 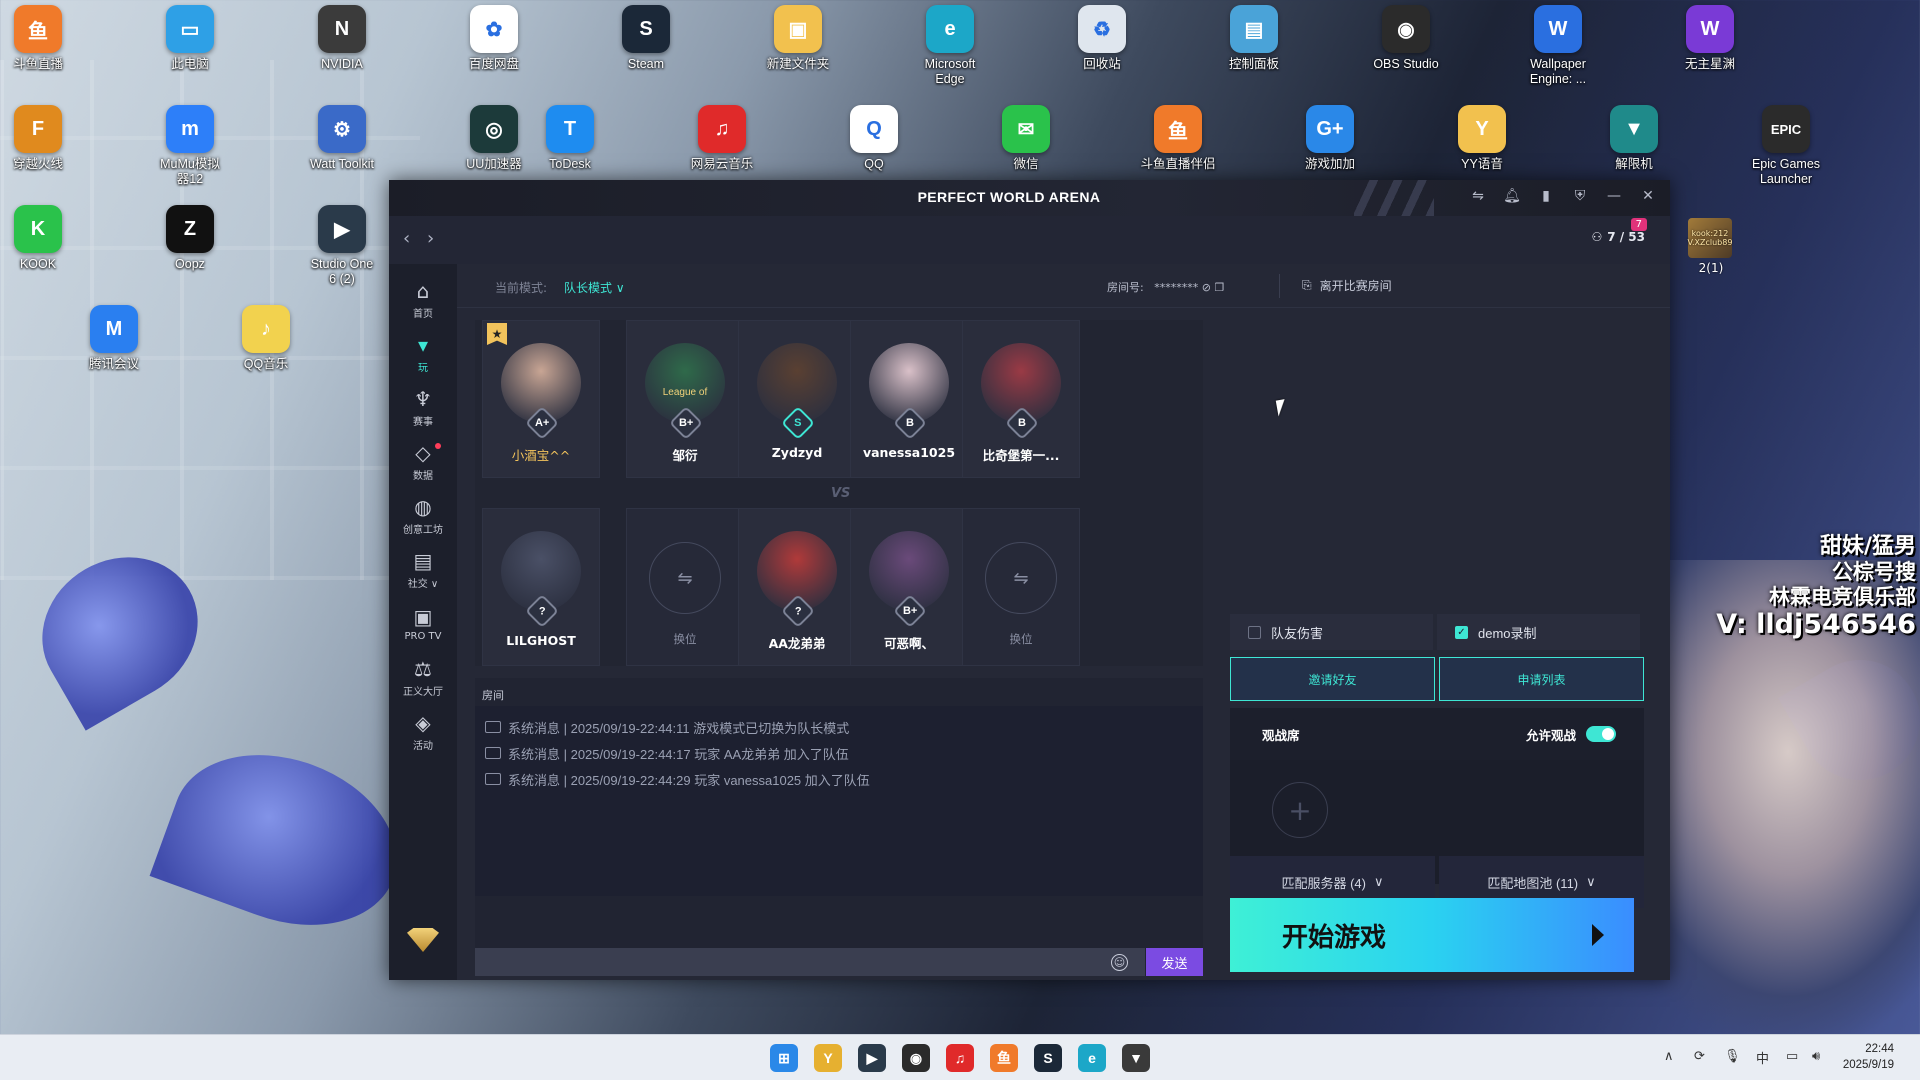 What do you see at coordinates (1119, 962) in the screenshot?
I see `emoji-icon: ☺` at bounding box center [1119, 962].